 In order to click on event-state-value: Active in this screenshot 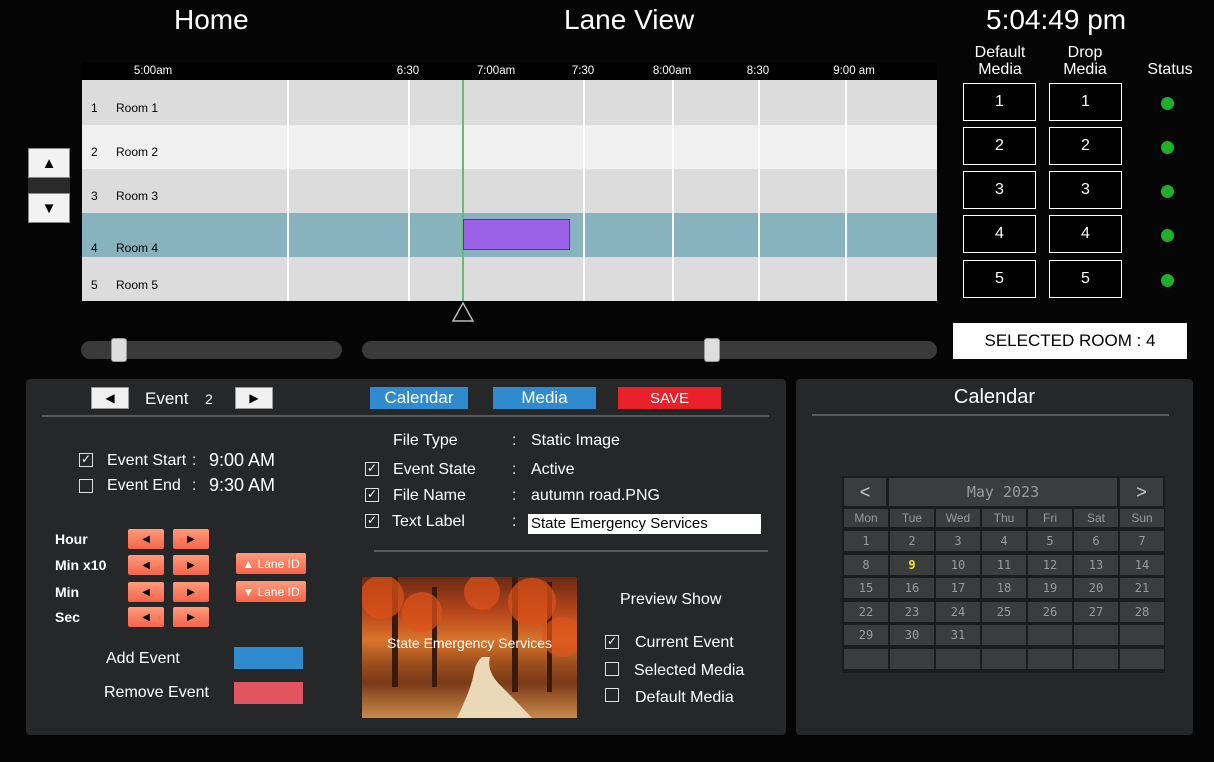, I will do `click(553, 469)`.